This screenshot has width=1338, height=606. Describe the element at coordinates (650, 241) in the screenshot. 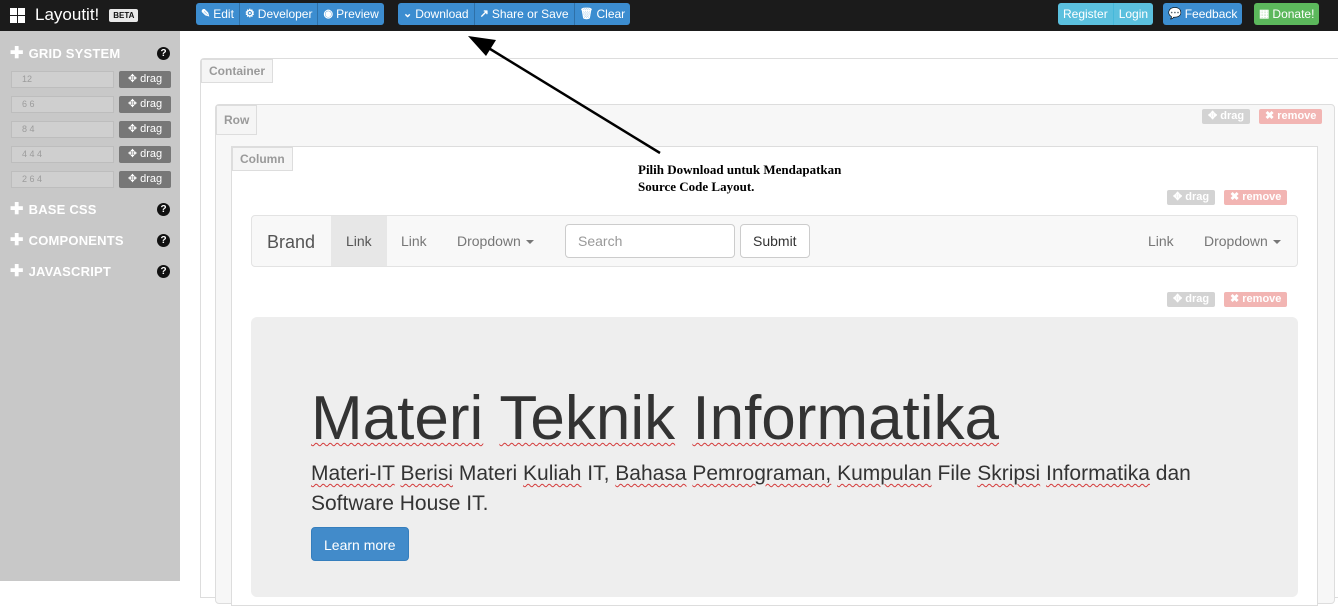

I see `navbar-search-input: Search` at that location.